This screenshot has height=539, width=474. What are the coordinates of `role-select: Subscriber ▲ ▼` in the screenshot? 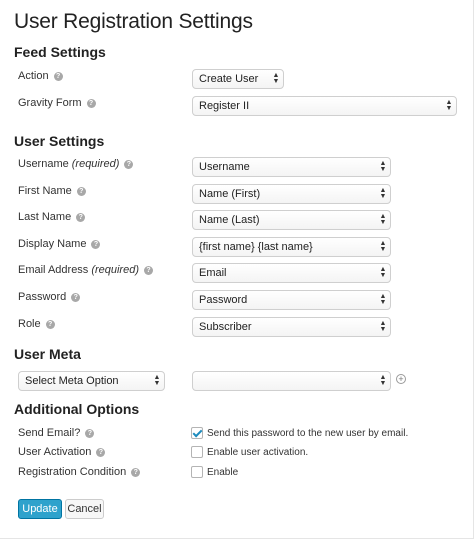 It's located at (291, 327).